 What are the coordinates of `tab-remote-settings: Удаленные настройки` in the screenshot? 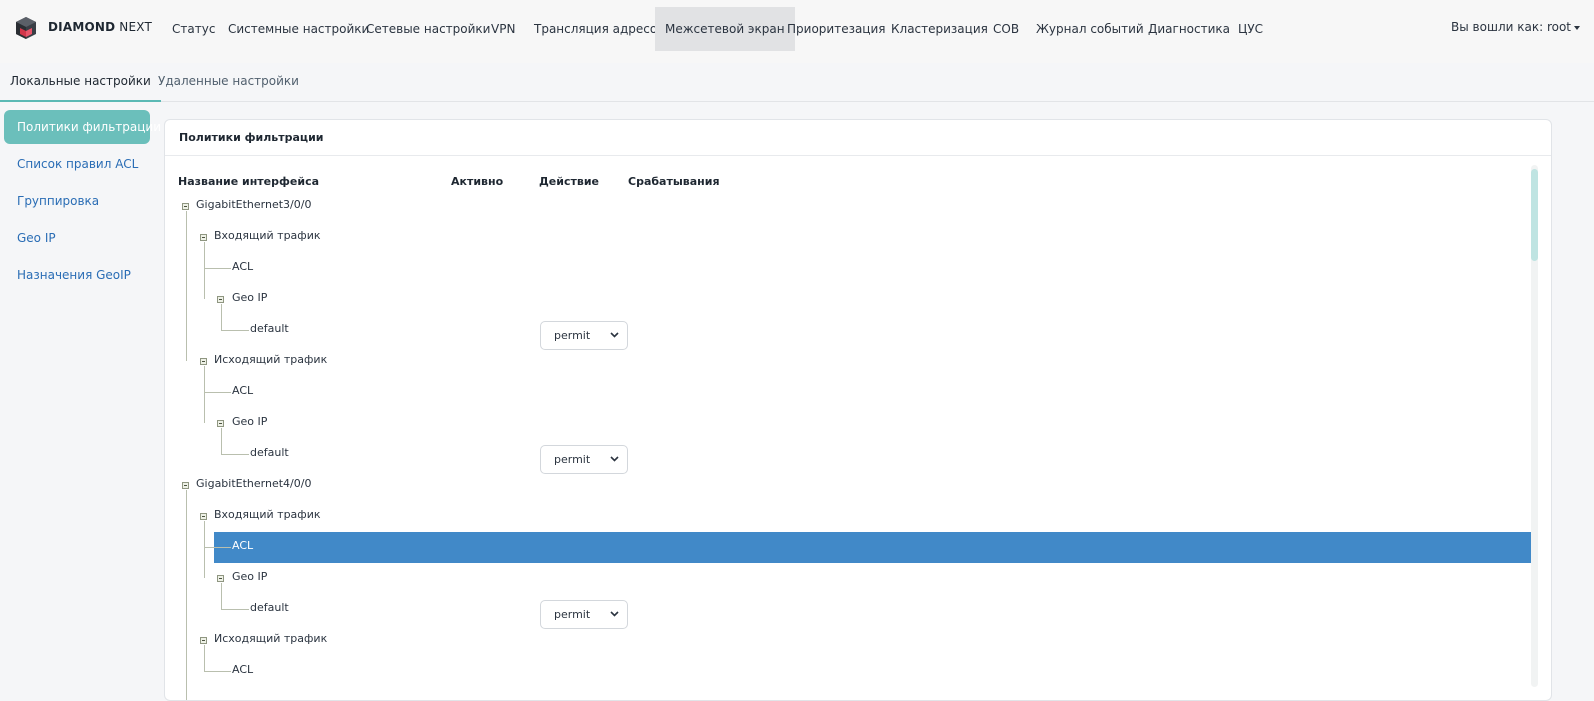 It's located at (228, 81).